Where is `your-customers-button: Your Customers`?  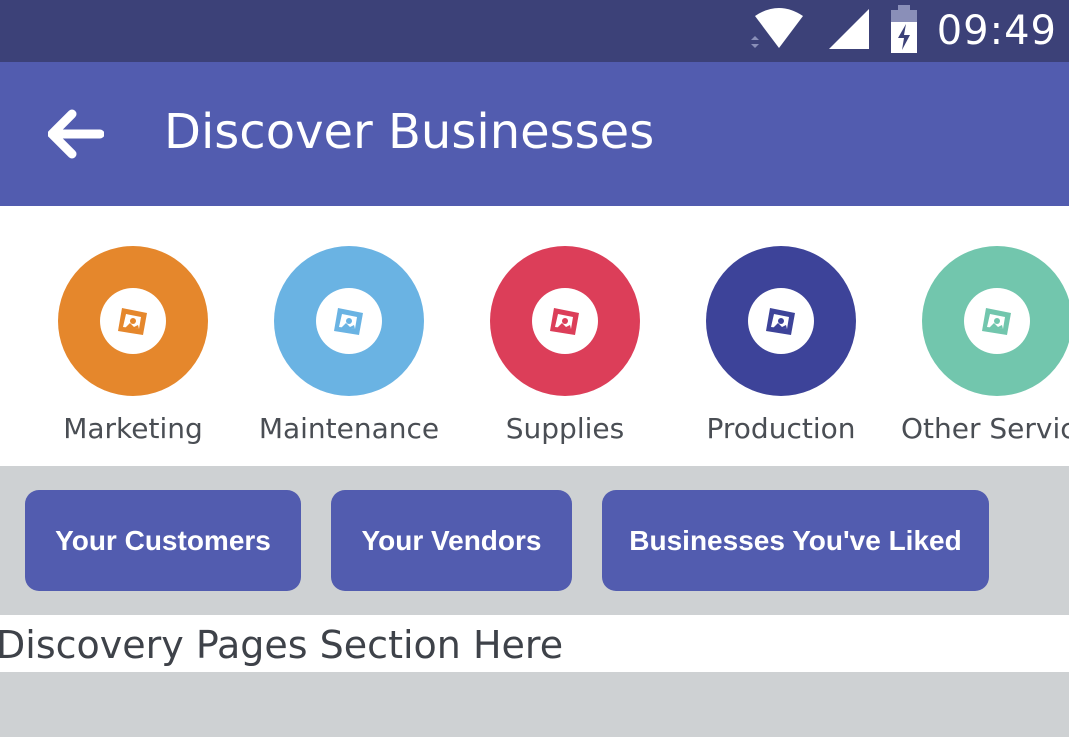 your-customers-button: Your Customers is located at coordinates (163, 540).